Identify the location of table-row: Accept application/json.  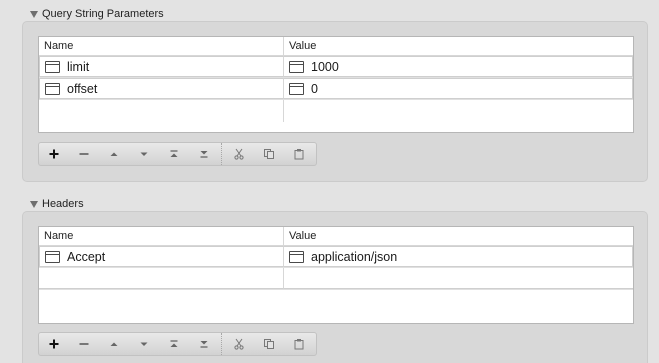
(336, 257).